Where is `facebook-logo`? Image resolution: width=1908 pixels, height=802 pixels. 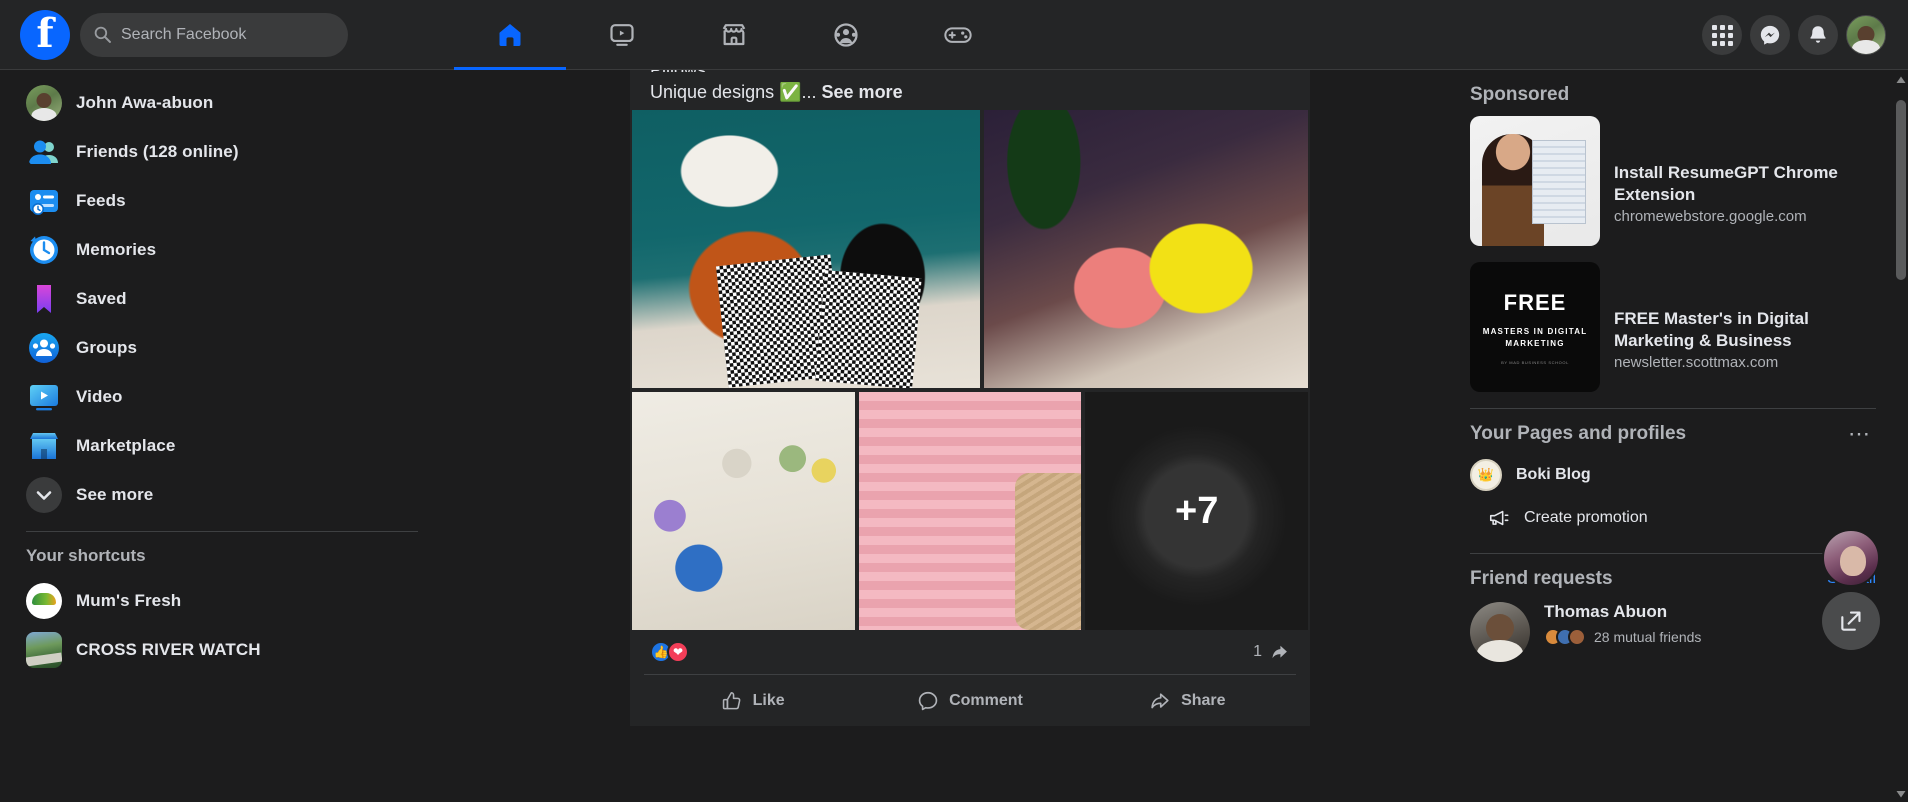 facebook-logo is located at coordinates (45, 34).